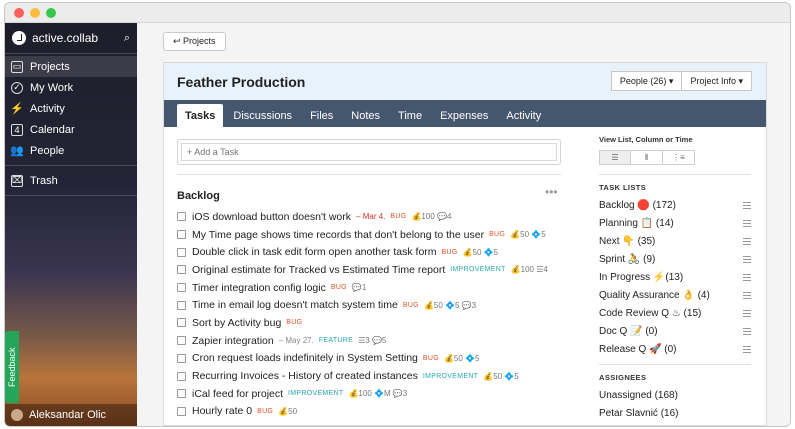  Describe the element at coordinates (675, 313) in the screenshot. I see `task-list-item: Code Review Q ♨ (15)` at that location.